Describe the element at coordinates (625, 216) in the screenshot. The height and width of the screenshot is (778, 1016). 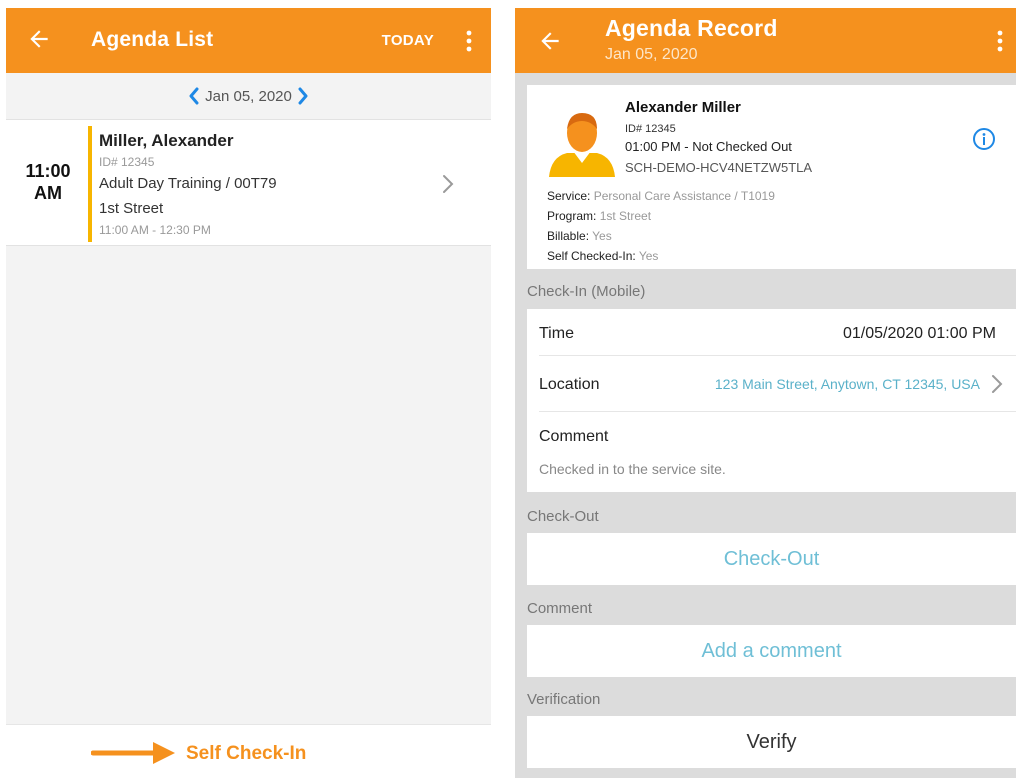
I see `detail-value: 1st Street` at that location.